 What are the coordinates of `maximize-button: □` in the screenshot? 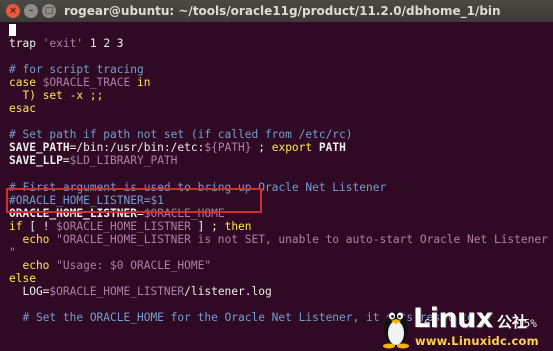 It's located at (49, 11).